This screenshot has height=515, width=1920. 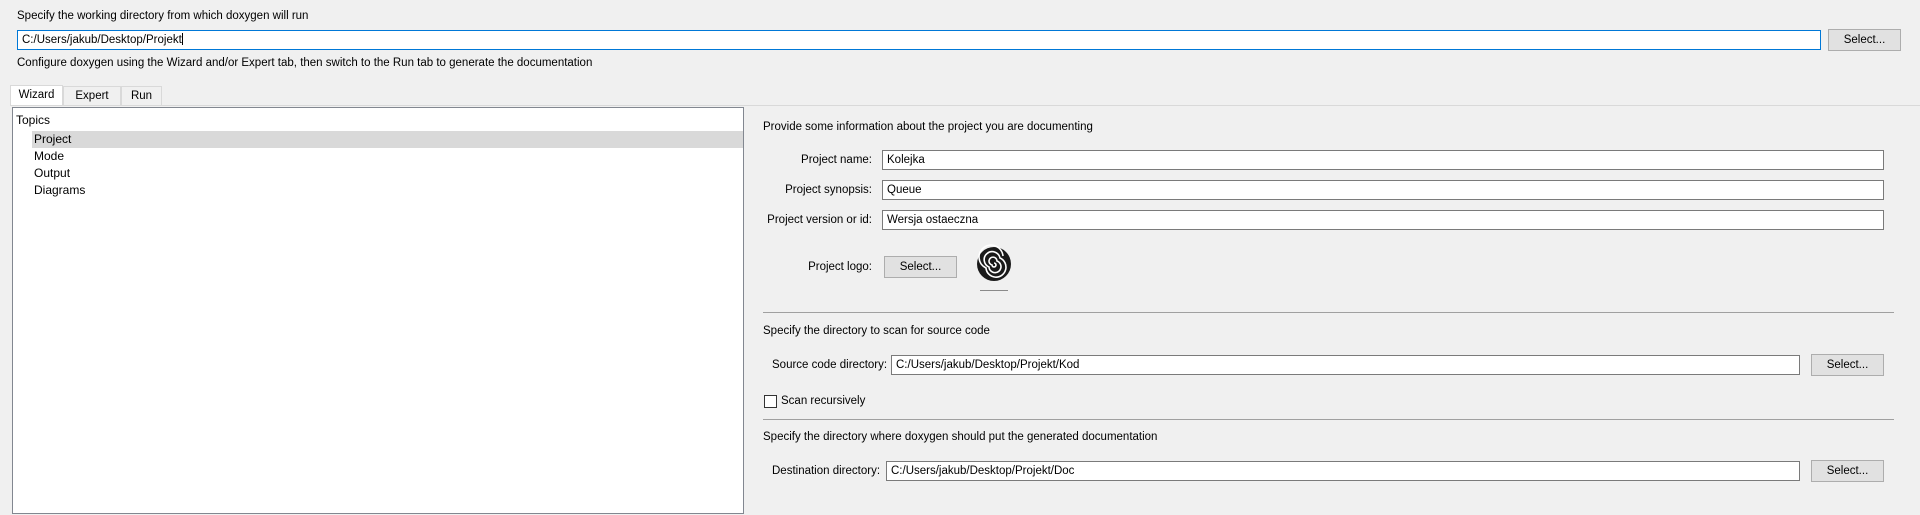 I want to click on project-synopsis-label: Project synopsis:, so click(x=828, y=190).